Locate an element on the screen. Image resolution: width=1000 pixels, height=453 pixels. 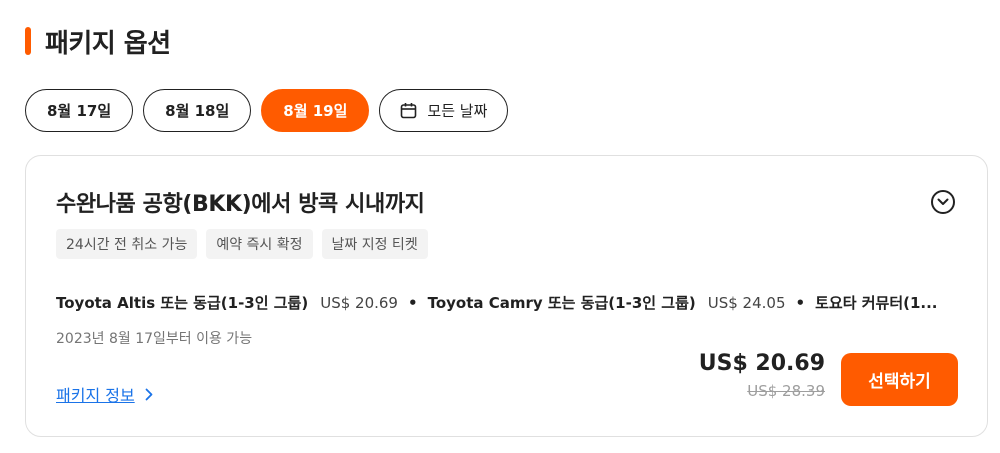
price-block: US$ 20.69 US$ 28.39 is located at coordinates (762, 375).